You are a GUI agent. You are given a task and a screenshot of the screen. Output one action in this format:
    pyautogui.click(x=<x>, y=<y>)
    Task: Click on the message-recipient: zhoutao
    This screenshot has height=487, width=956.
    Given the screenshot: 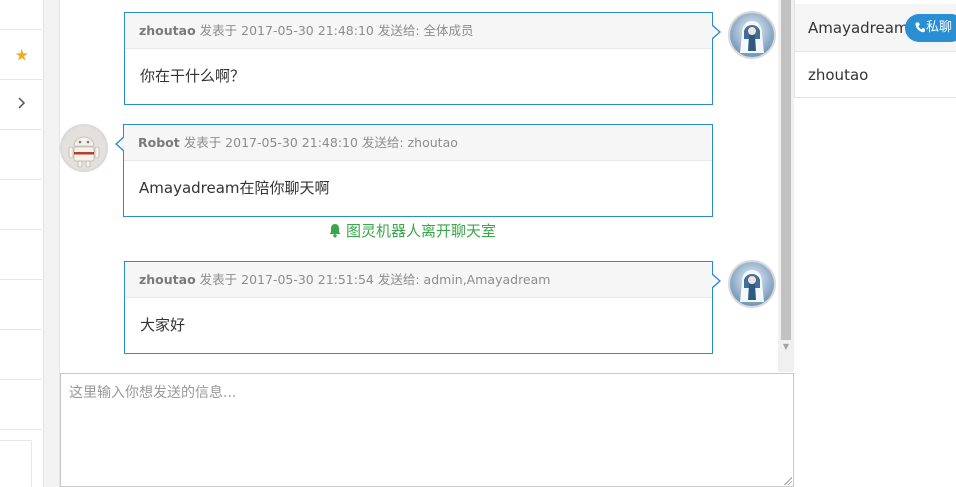 What is the action you would take?
    pyautogui.click(x=432, y=142)
    